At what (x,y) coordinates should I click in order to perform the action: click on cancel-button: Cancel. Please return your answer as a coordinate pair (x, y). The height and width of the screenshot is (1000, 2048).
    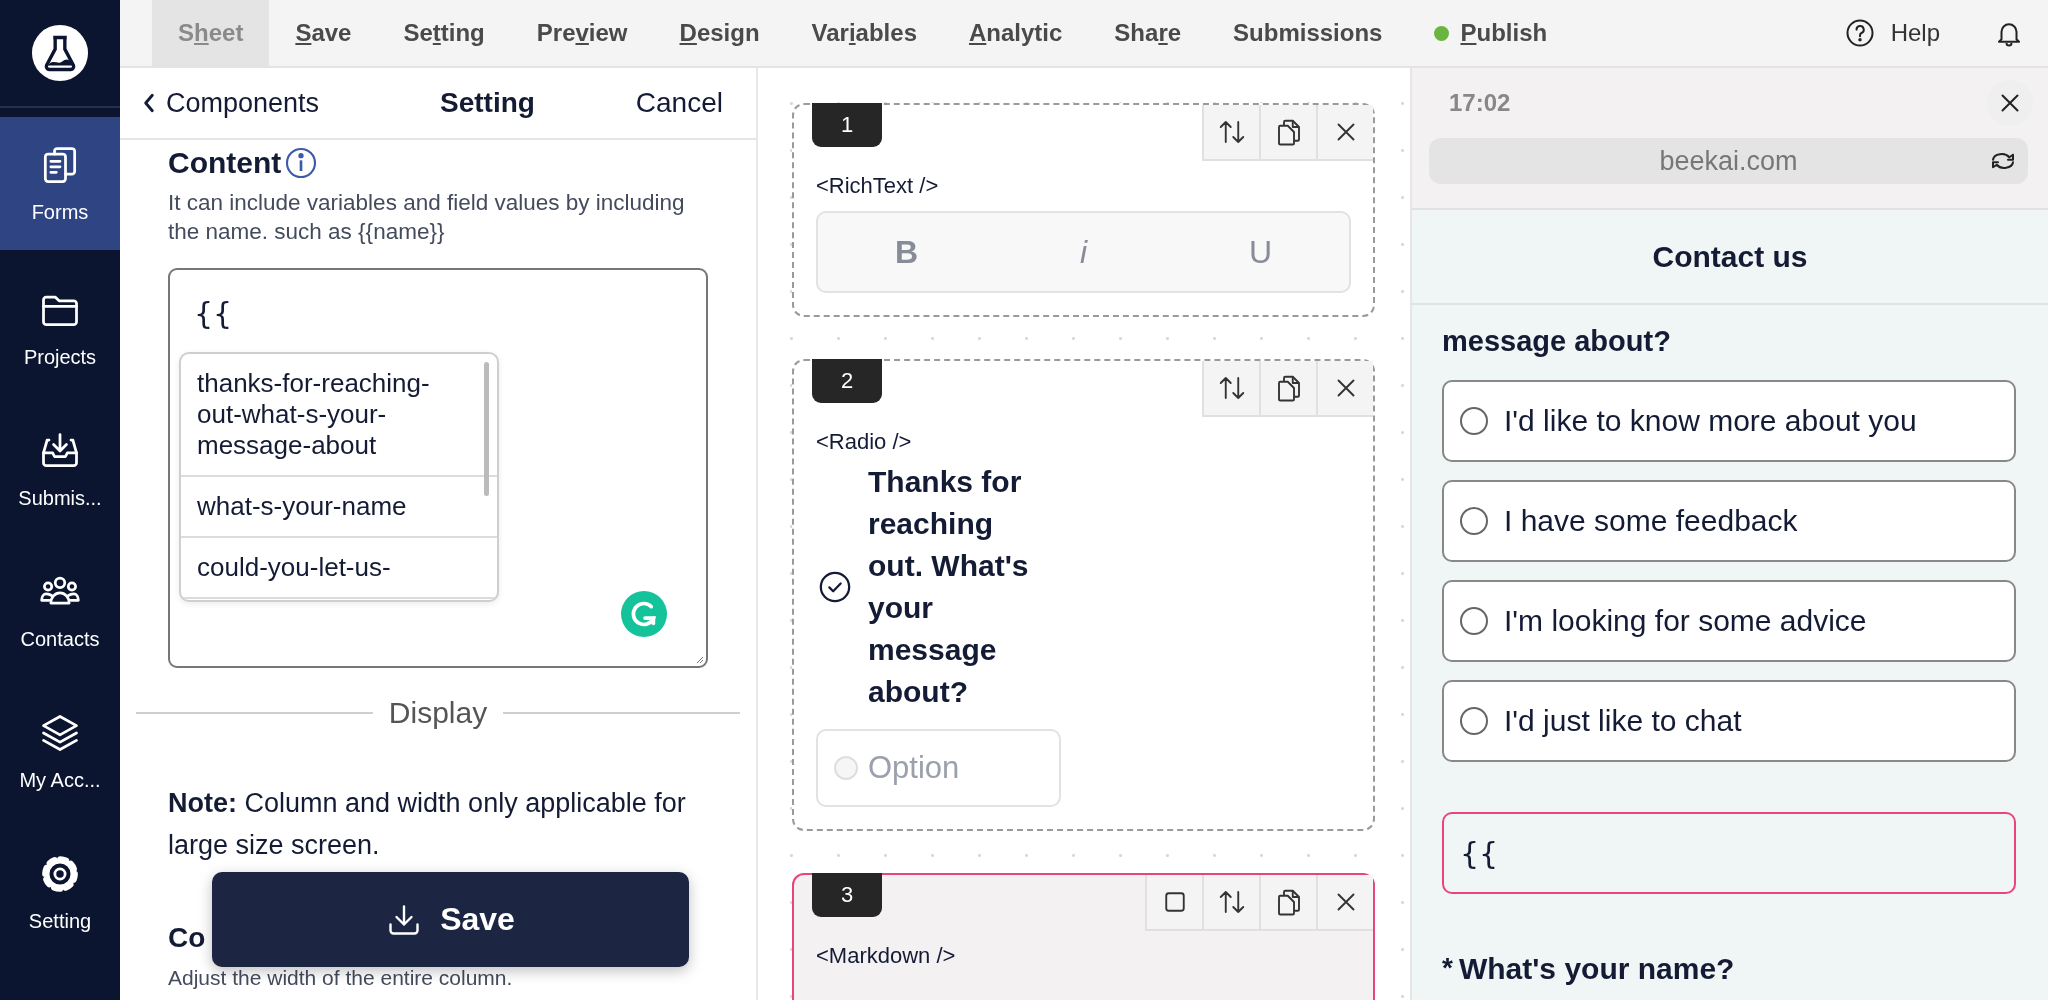
    Looking at the image, I should click on (679, 103).